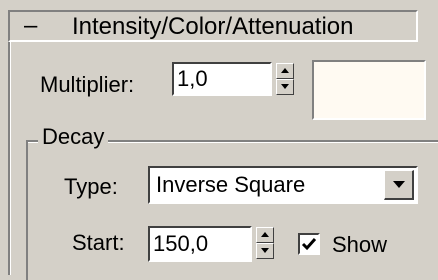 This screenshot has height=280, width=438. What do you see at coordinates (231, 184) in the screenshot?
I see `decay-type-value: Inverse Square` at bounding box center [231, 184].